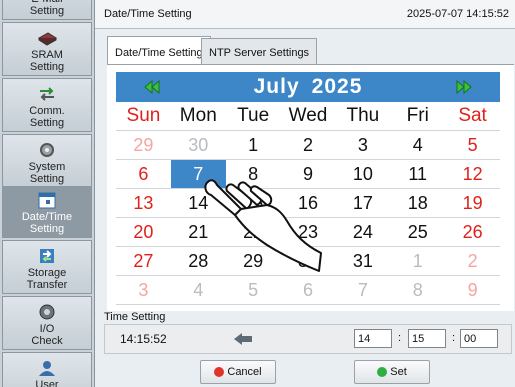  I want to click on month-label: July, so click(276, 86).